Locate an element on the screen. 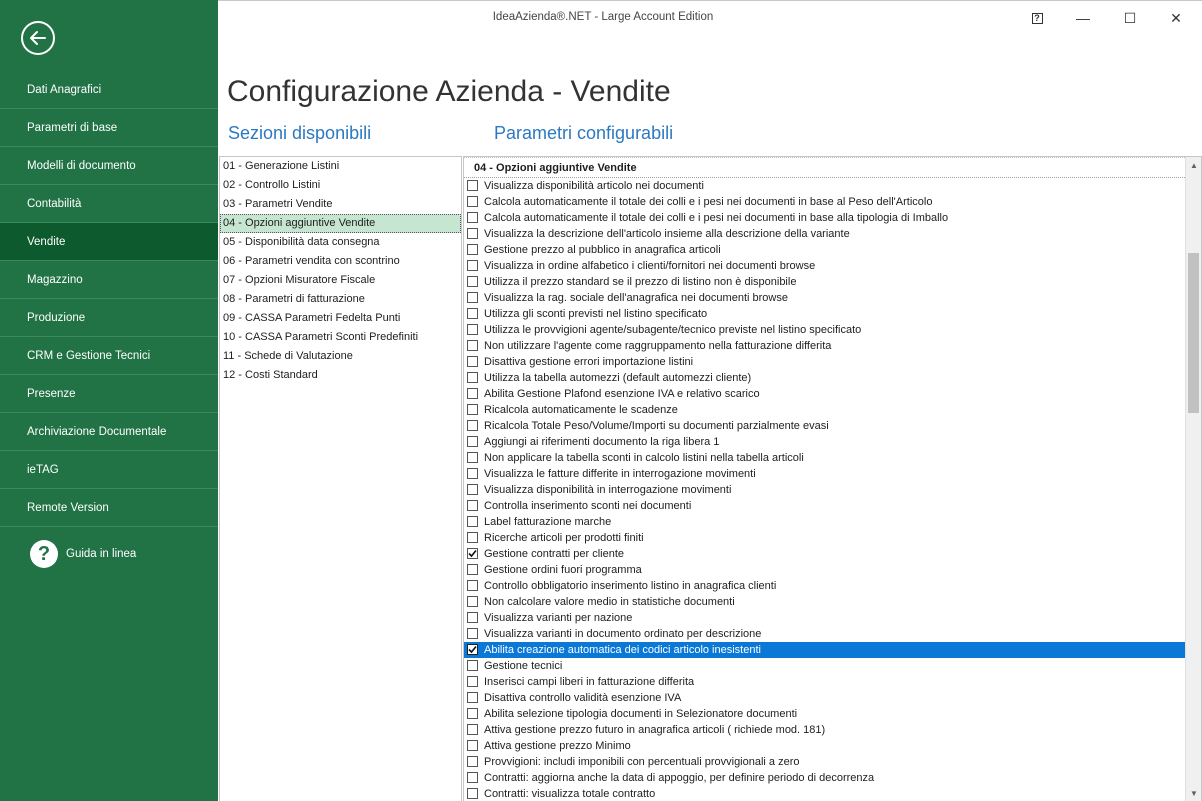 The image size is (1202, 801). section-item: 10 - CASSA Parametri Sconti Predefiniti is located at coordinates (340, 337).